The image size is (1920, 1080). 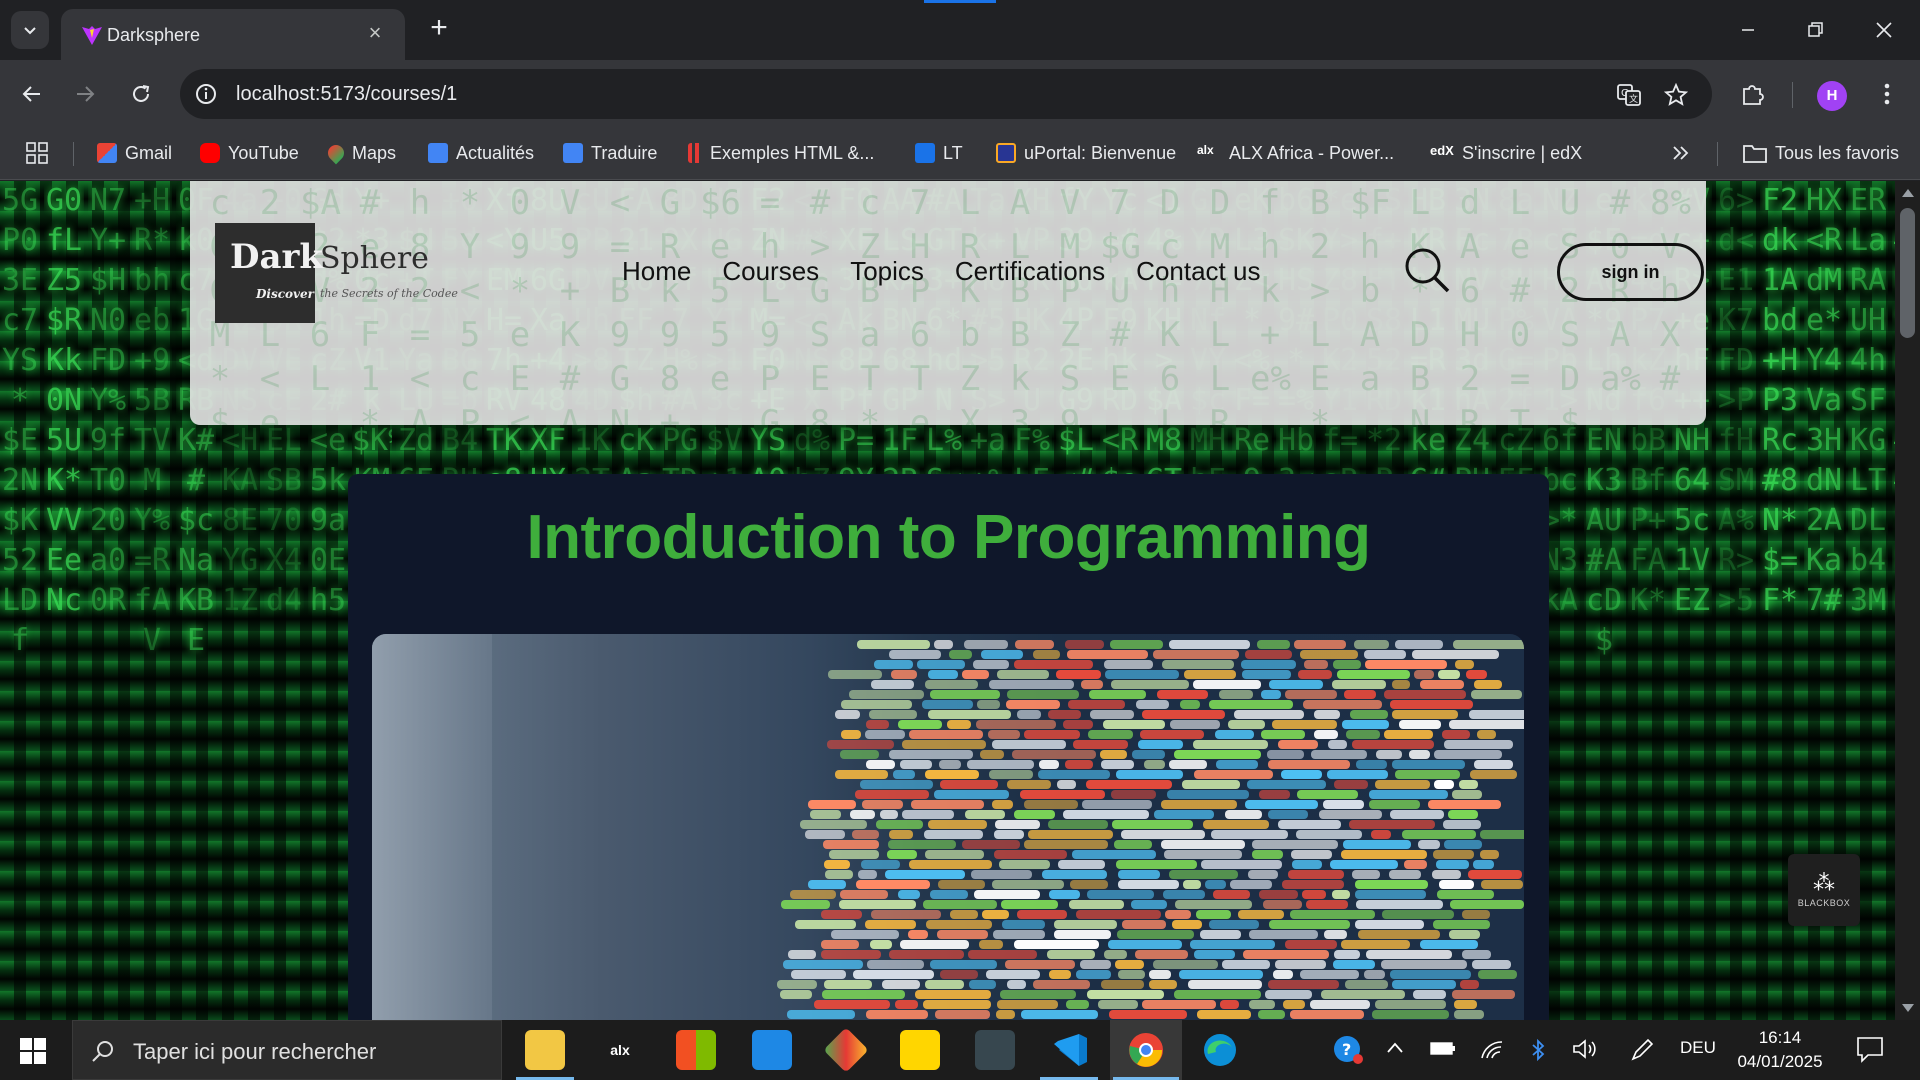 I want to click on bluetooth-icon, so click(x=1538, y=1052).